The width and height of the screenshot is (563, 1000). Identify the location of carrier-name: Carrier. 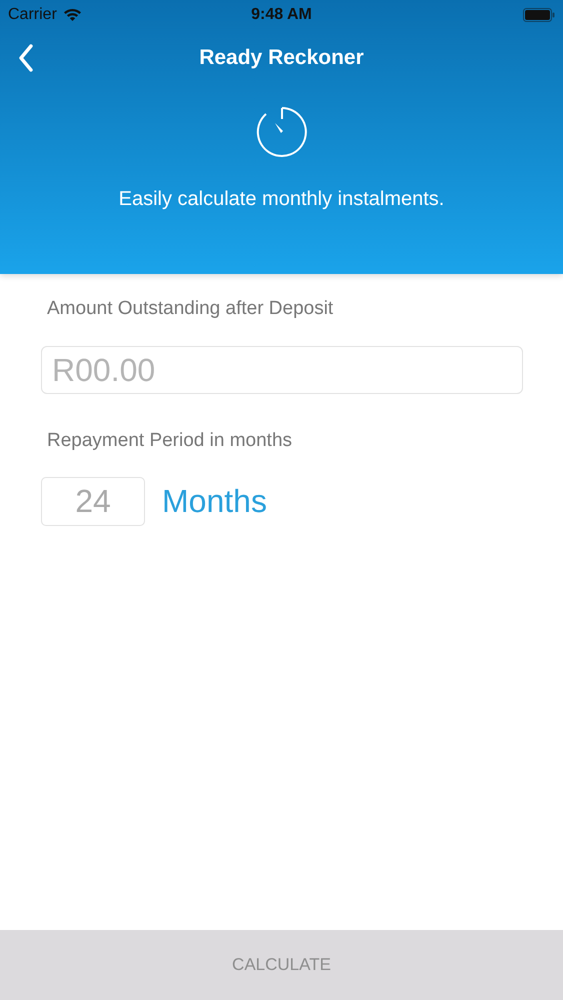
(32, 15).